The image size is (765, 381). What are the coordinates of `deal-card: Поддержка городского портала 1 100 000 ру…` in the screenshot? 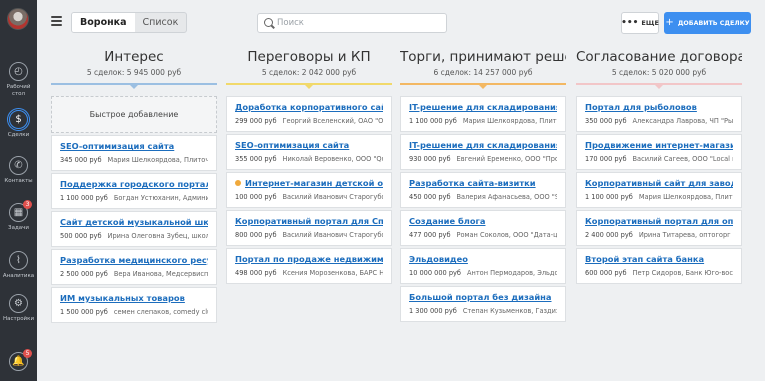 It's located at (134, 191).